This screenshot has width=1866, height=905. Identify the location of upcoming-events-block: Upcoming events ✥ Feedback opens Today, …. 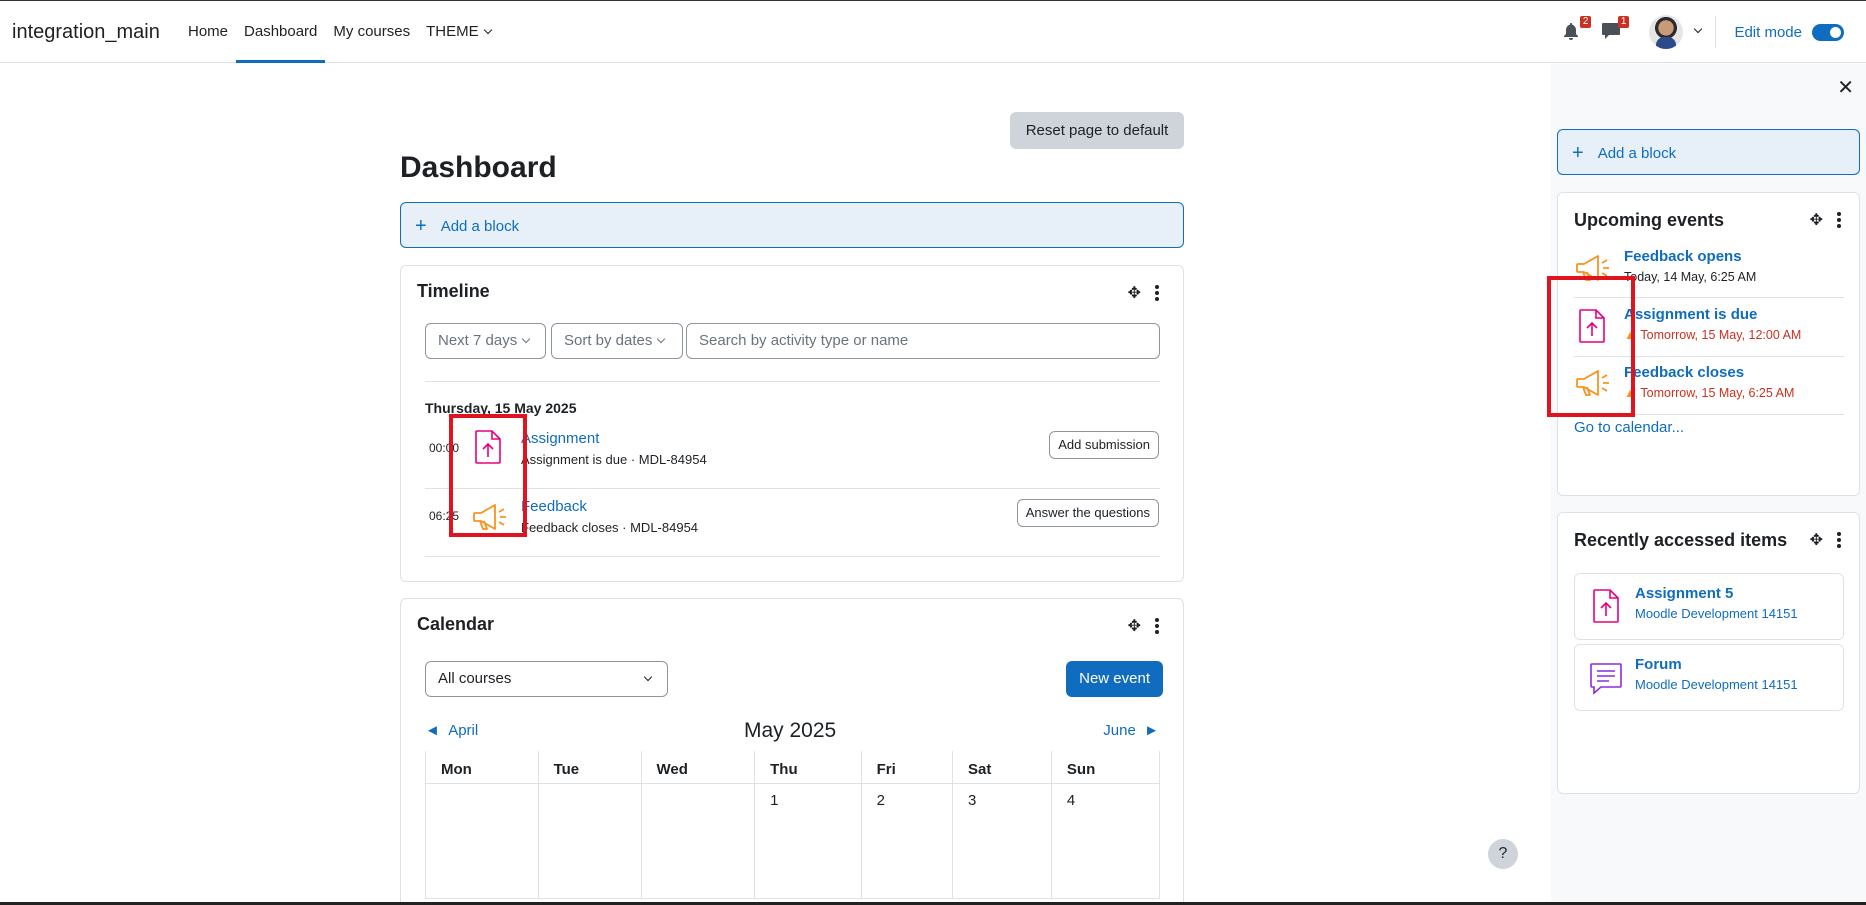
(1703, 344).